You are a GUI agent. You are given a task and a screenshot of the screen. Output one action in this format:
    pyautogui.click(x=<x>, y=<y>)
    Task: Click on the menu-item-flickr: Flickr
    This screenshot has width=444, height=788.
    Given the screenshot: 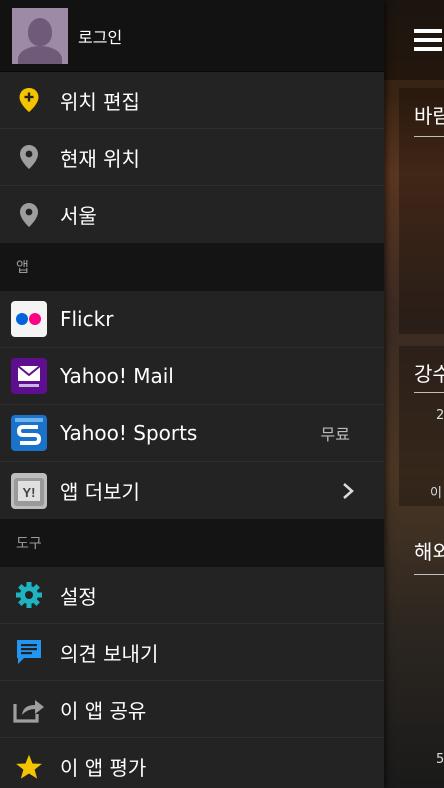 What is the action you would take?
    pyautogui.click(x=192, y=319)
    